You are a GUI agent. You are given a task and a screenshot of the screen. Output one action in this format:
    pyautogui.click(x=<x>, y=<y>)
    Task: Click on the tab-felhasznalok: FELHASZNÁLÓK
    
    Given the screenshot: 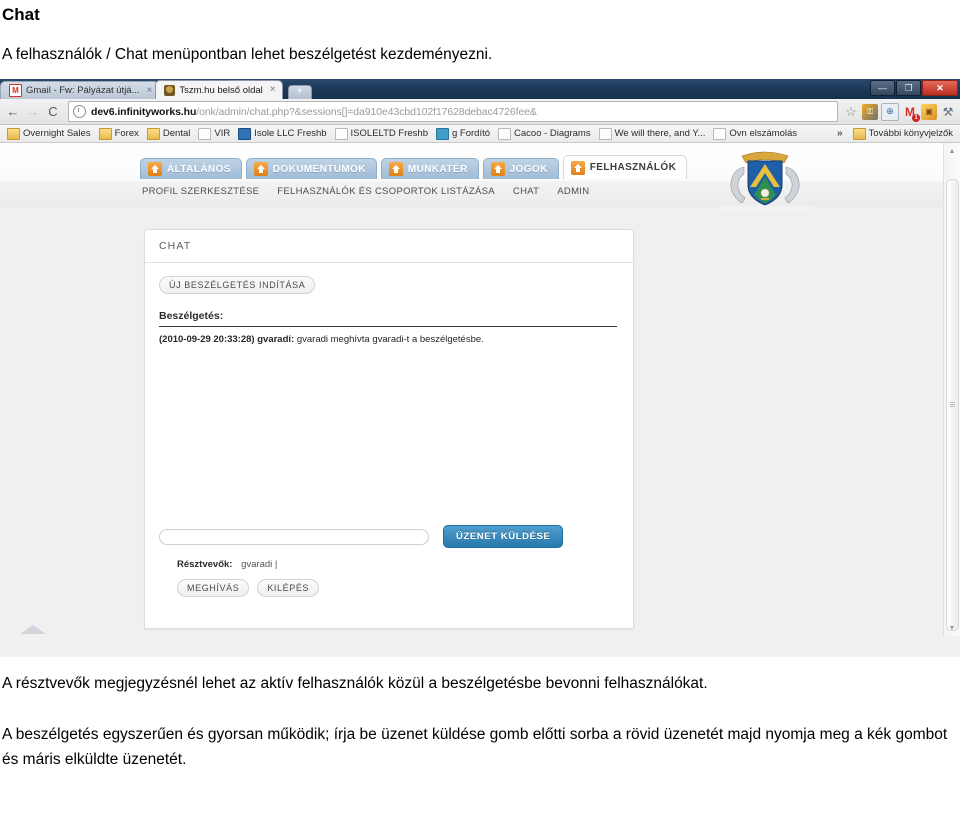 What is the action you would take?
    pyautogui.click(x=625, y=167)
    